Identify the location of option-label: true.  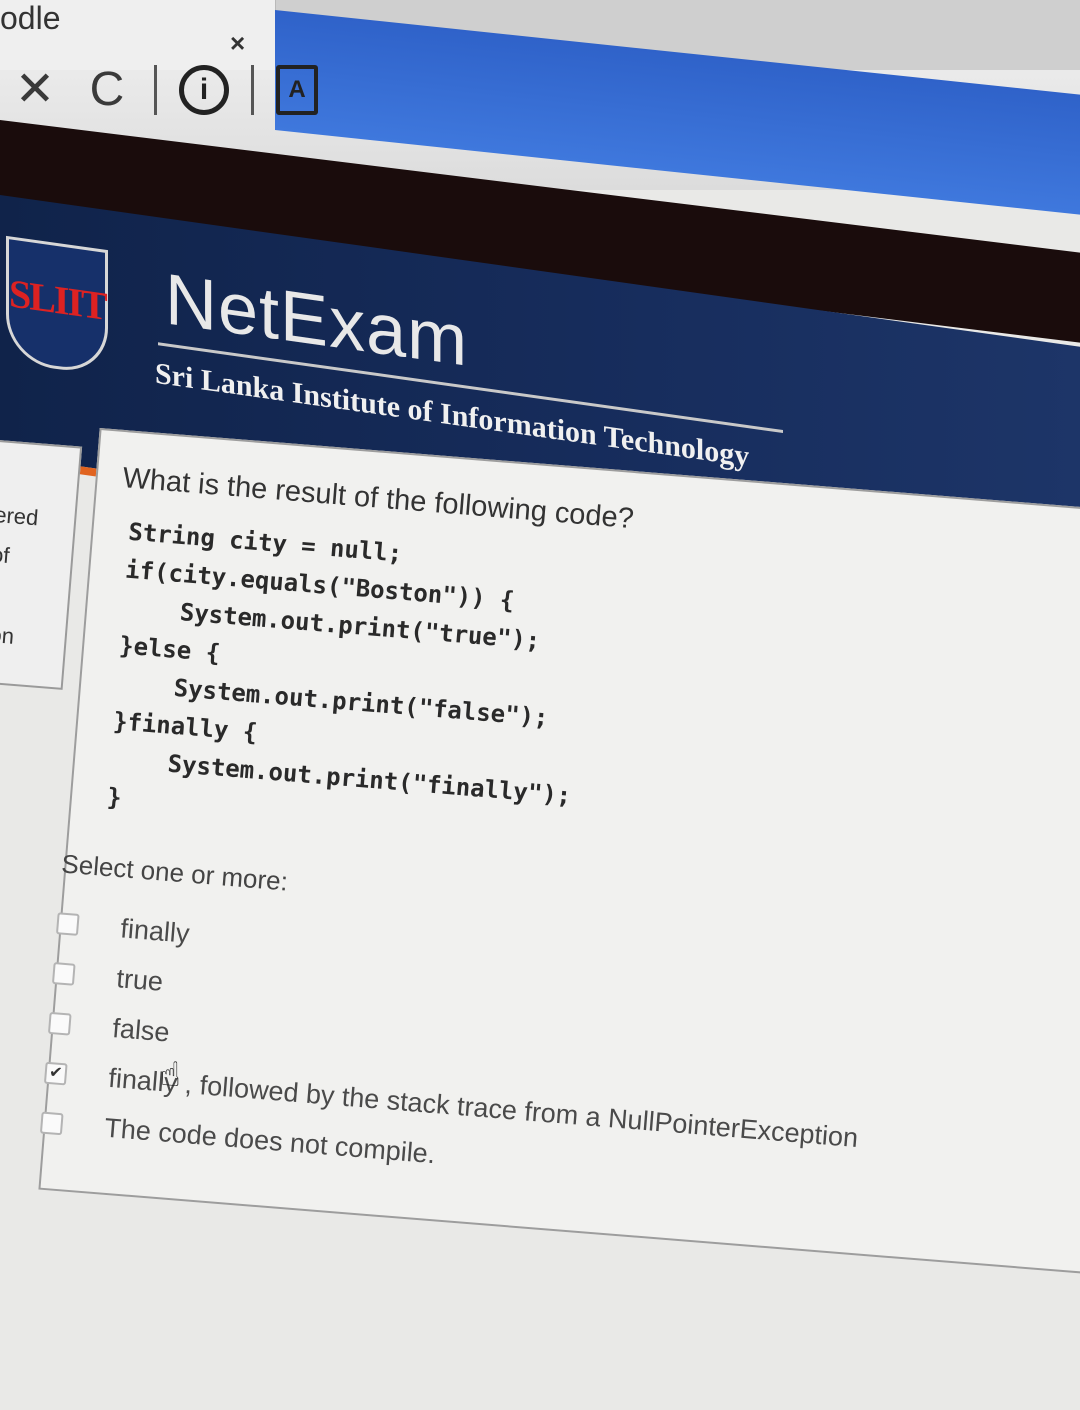
(139, 980).